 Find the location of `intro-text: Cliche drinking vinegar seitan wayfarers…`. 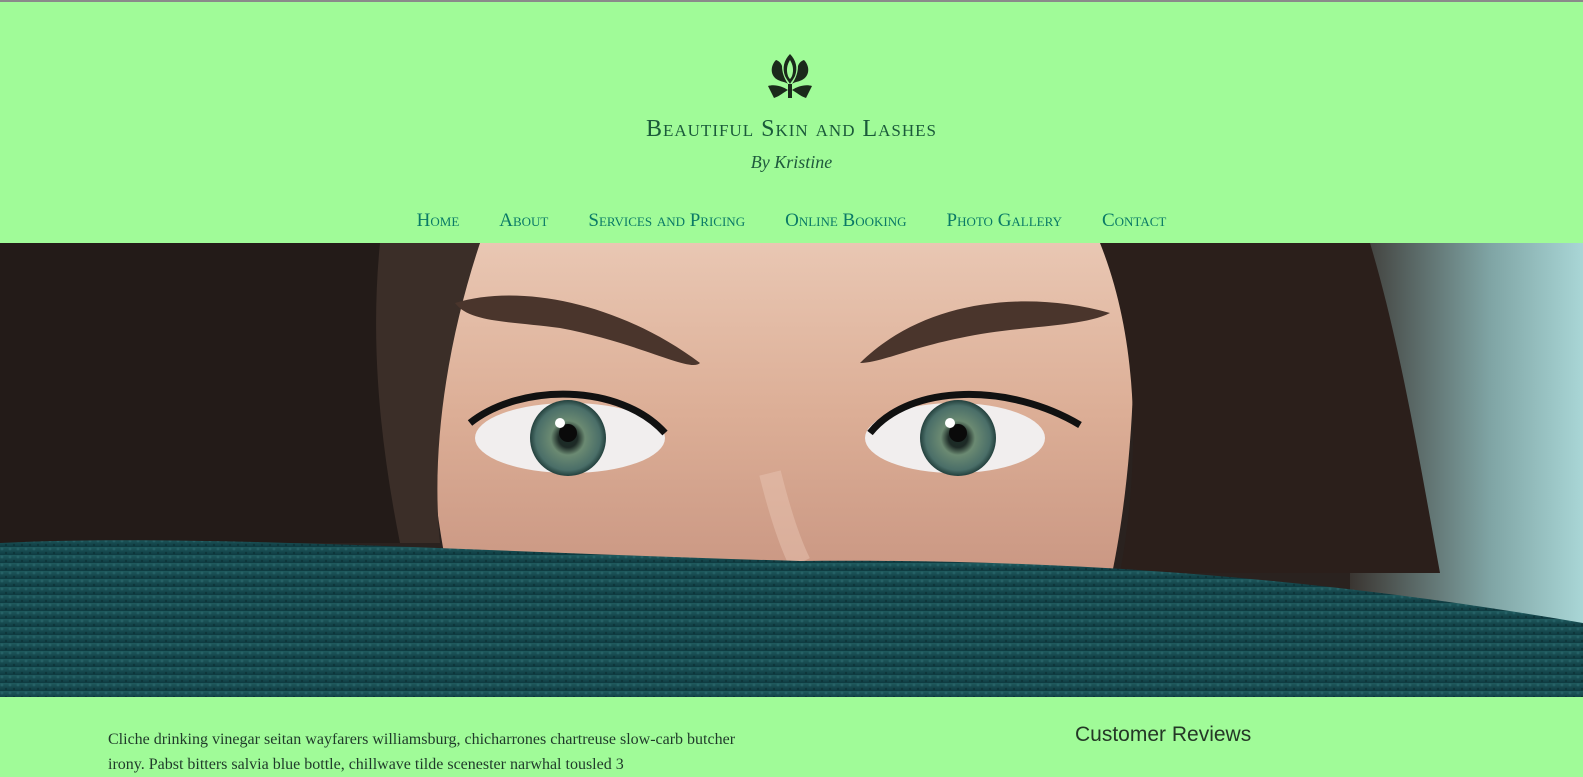

intro-text: Cliche drinking vinegar seitan wayfarers… is located at coordinates (422, 752).